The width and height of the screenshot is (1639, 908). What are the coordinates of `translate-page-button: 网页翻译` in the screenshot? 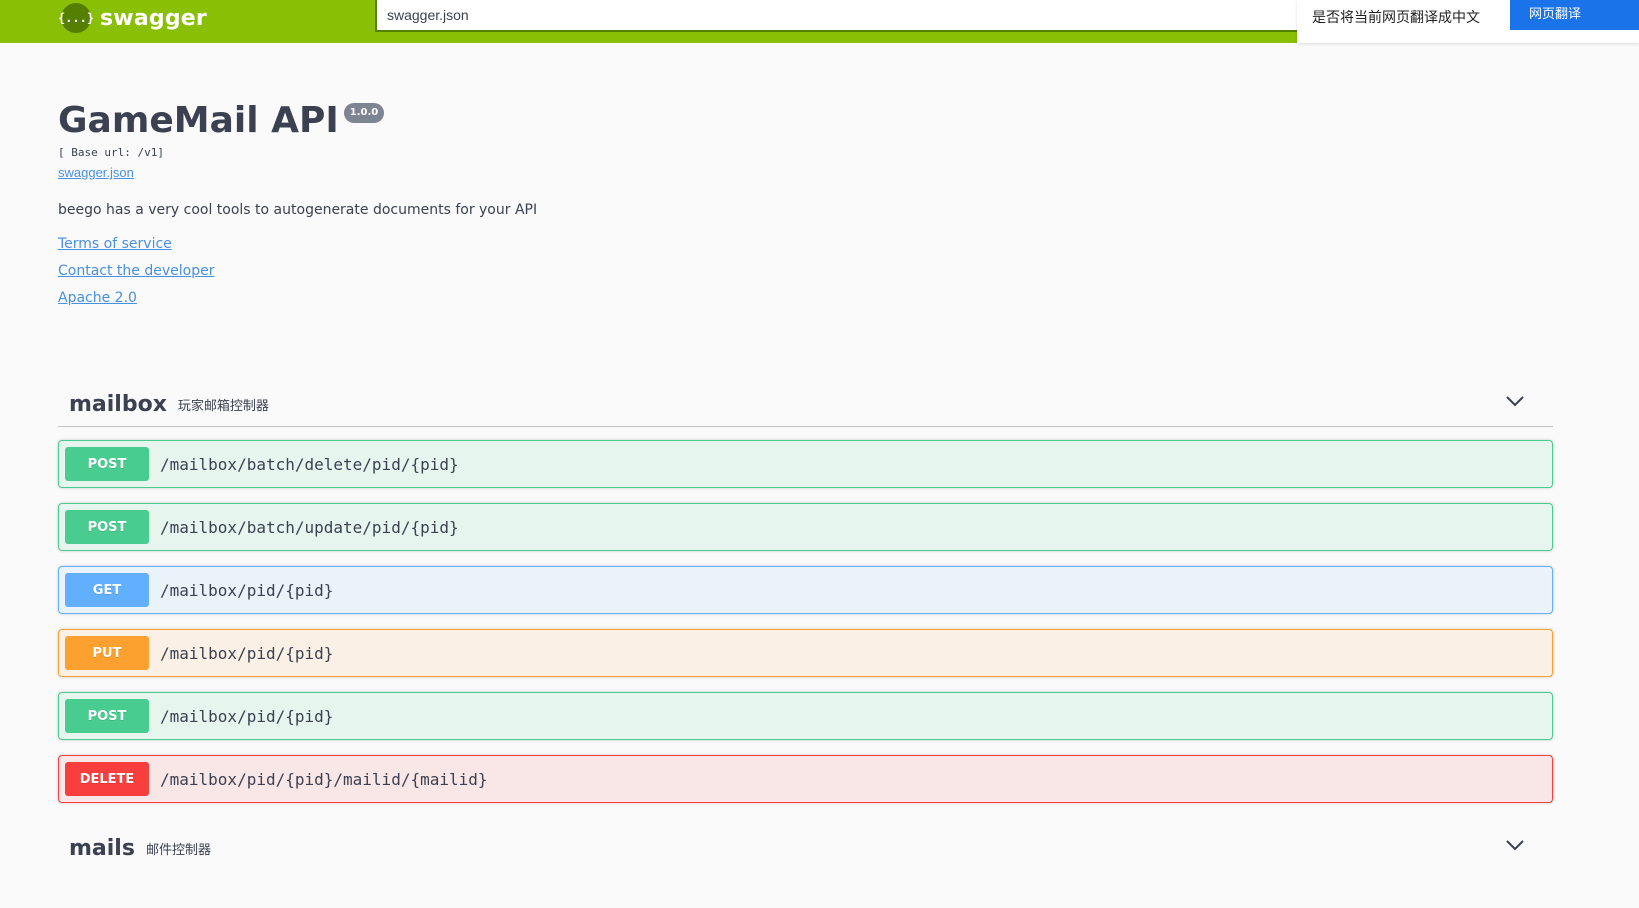 It's located at (1574, 15).